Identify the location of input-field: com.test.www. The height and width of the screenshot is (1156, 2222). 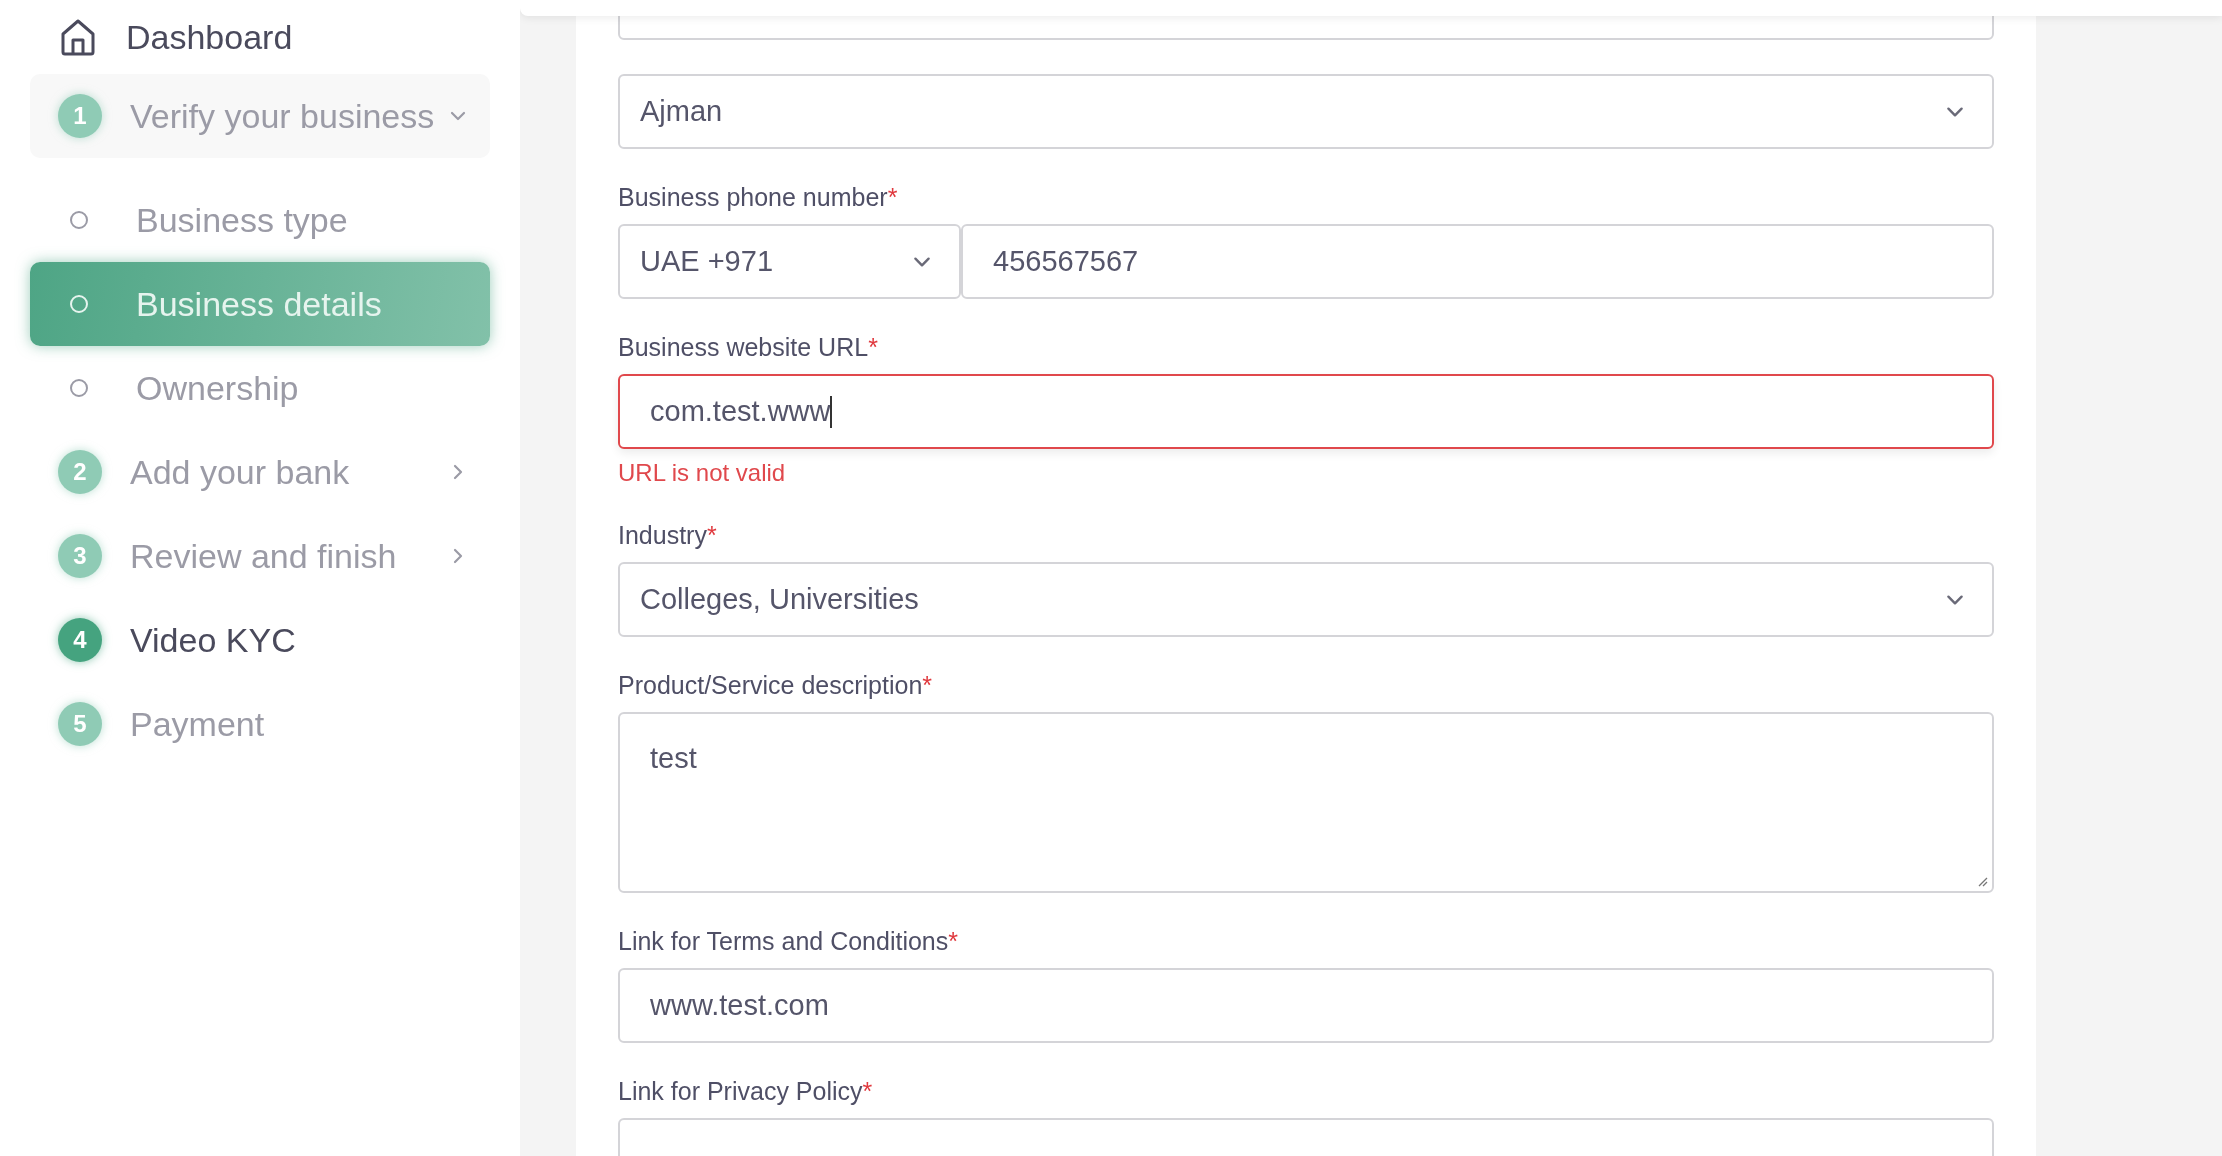
(1306, 411).